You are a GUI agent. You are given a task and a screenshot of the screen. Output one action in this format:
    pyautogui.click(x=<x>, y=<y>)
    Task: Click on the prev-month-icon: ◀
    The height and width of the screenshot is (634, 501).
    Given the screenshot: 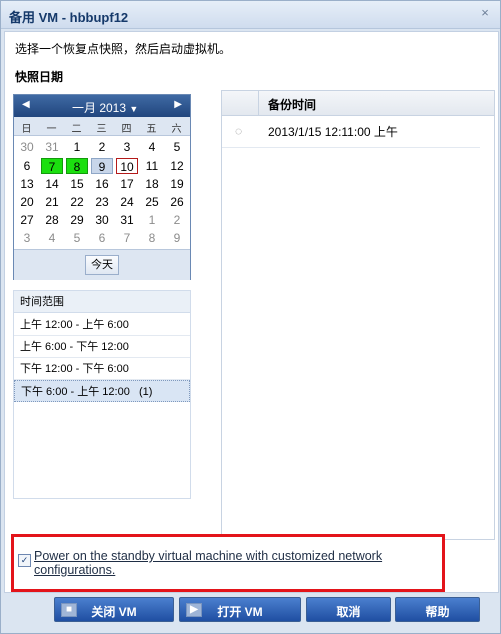 What is the action you would take?
    pyautogui.click(x=26, y=104)
    